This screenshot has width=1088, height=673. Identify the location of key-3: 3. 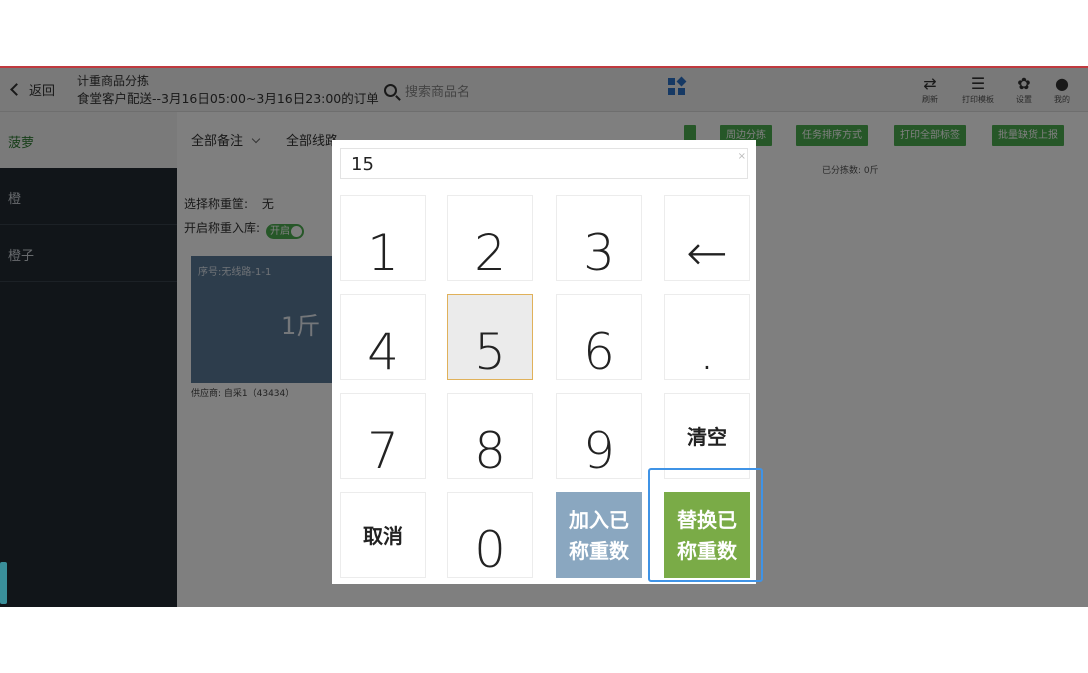
(599, 238).